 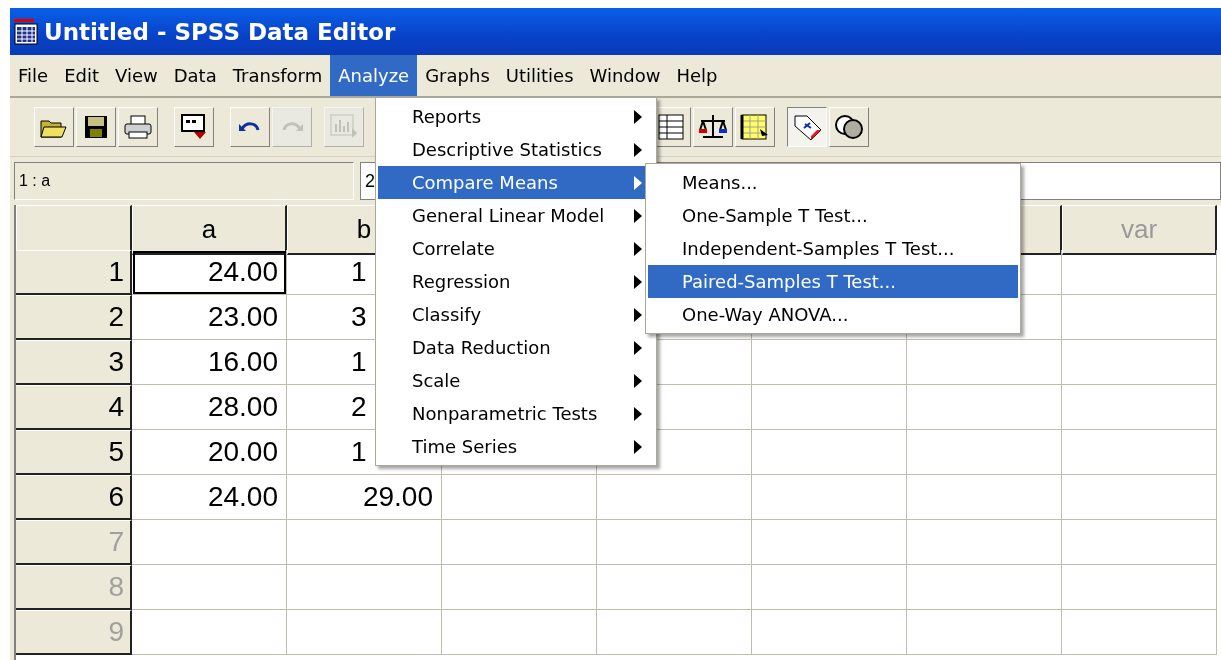 I want to click on menu-item: Help, so click(x=697, y=75).